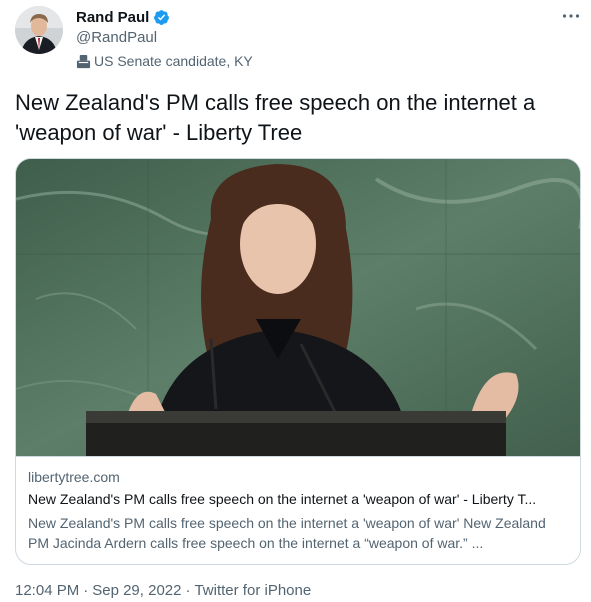  I want to click on author-handle: @RandPaul, so click(116, 37).